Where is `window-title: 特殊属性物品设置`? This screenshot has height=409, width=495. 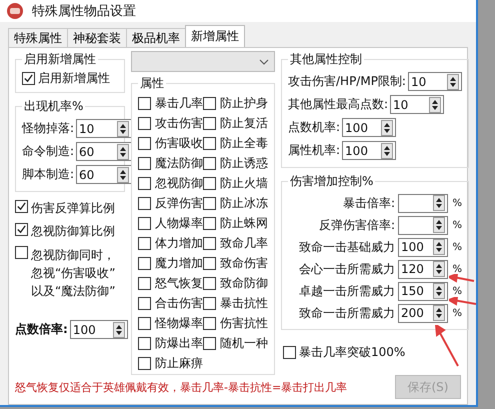 window-title: 特殊属性物品设置 is located at coordinates (84, 11).